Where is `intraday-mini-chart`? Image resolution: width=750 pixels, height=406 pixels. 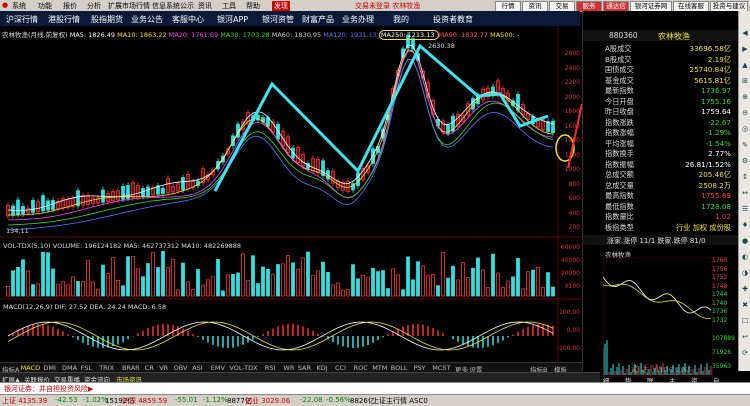
intraday-mini-chart is located at coordinates (658, 317).